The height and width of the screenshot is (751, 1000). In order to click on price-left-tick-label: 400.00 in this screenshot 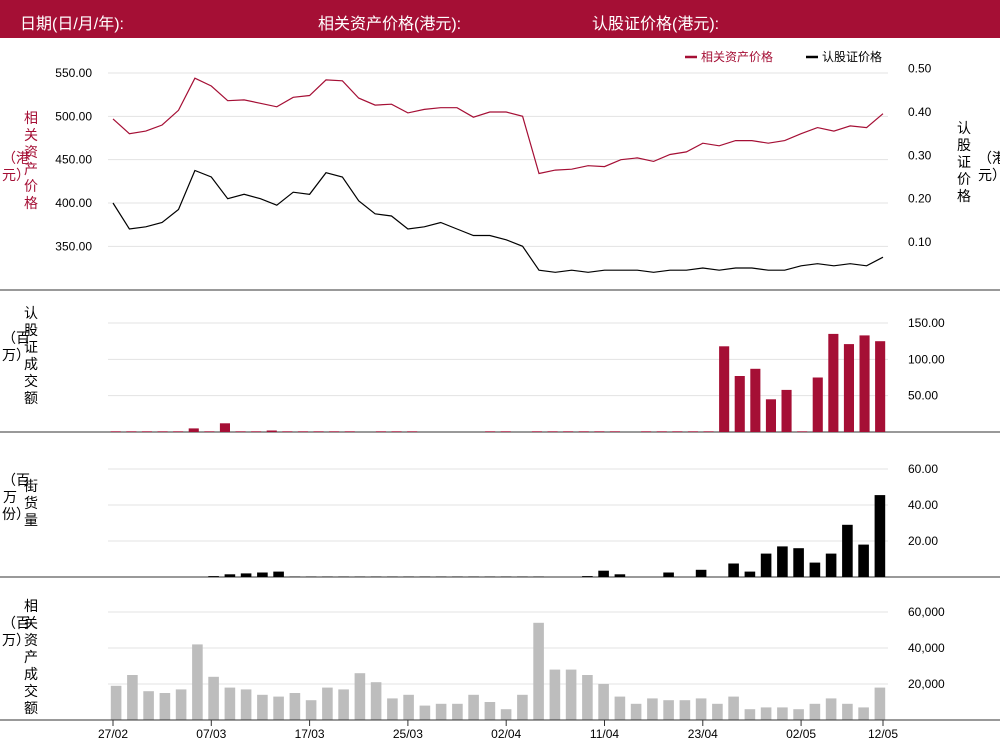, I will do `click(73, 203)`.